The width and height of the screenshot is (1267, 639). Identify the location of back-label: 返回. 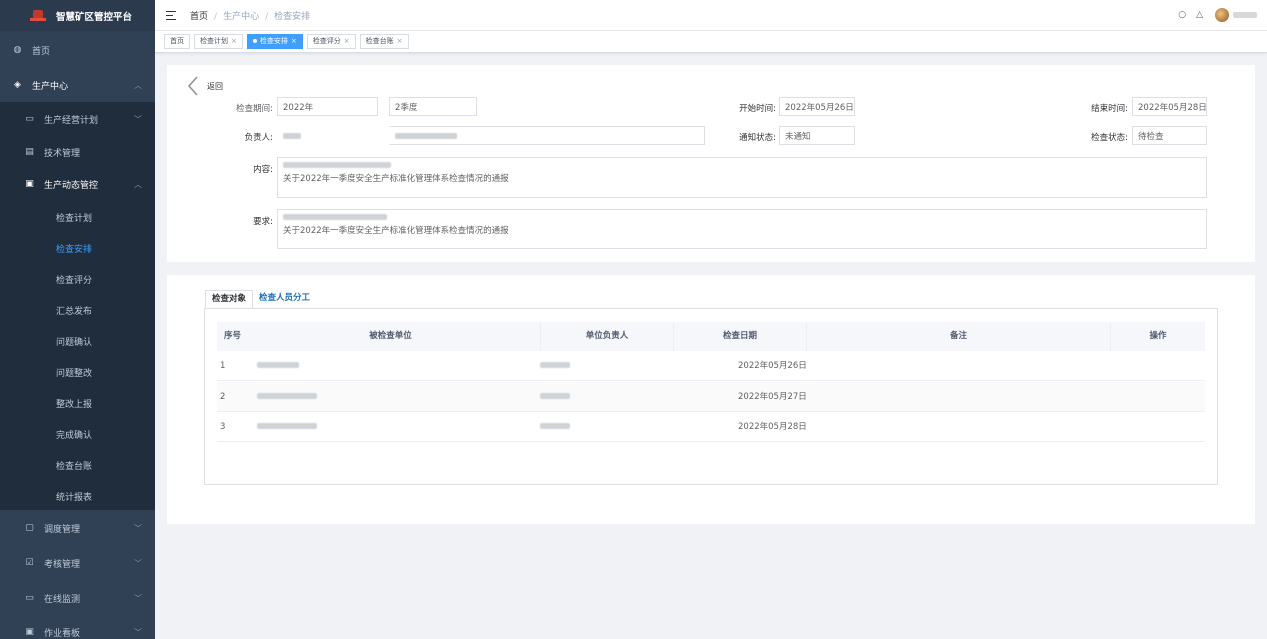
(215, 86).